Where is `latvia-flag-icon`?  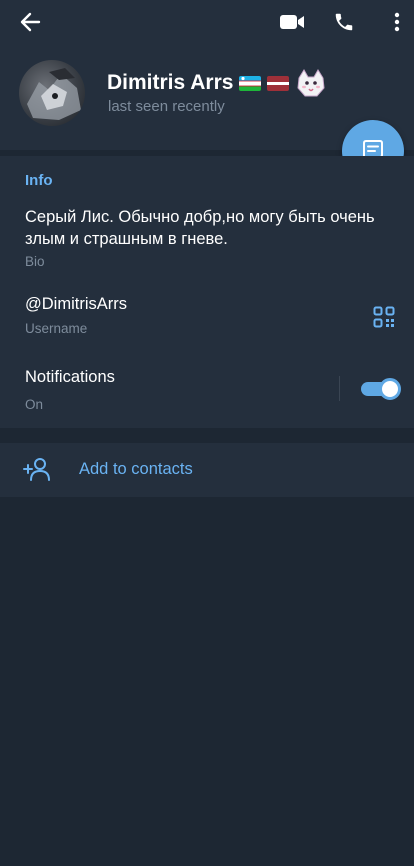
latvia-flag-icon is located at coordinates (278, 83).